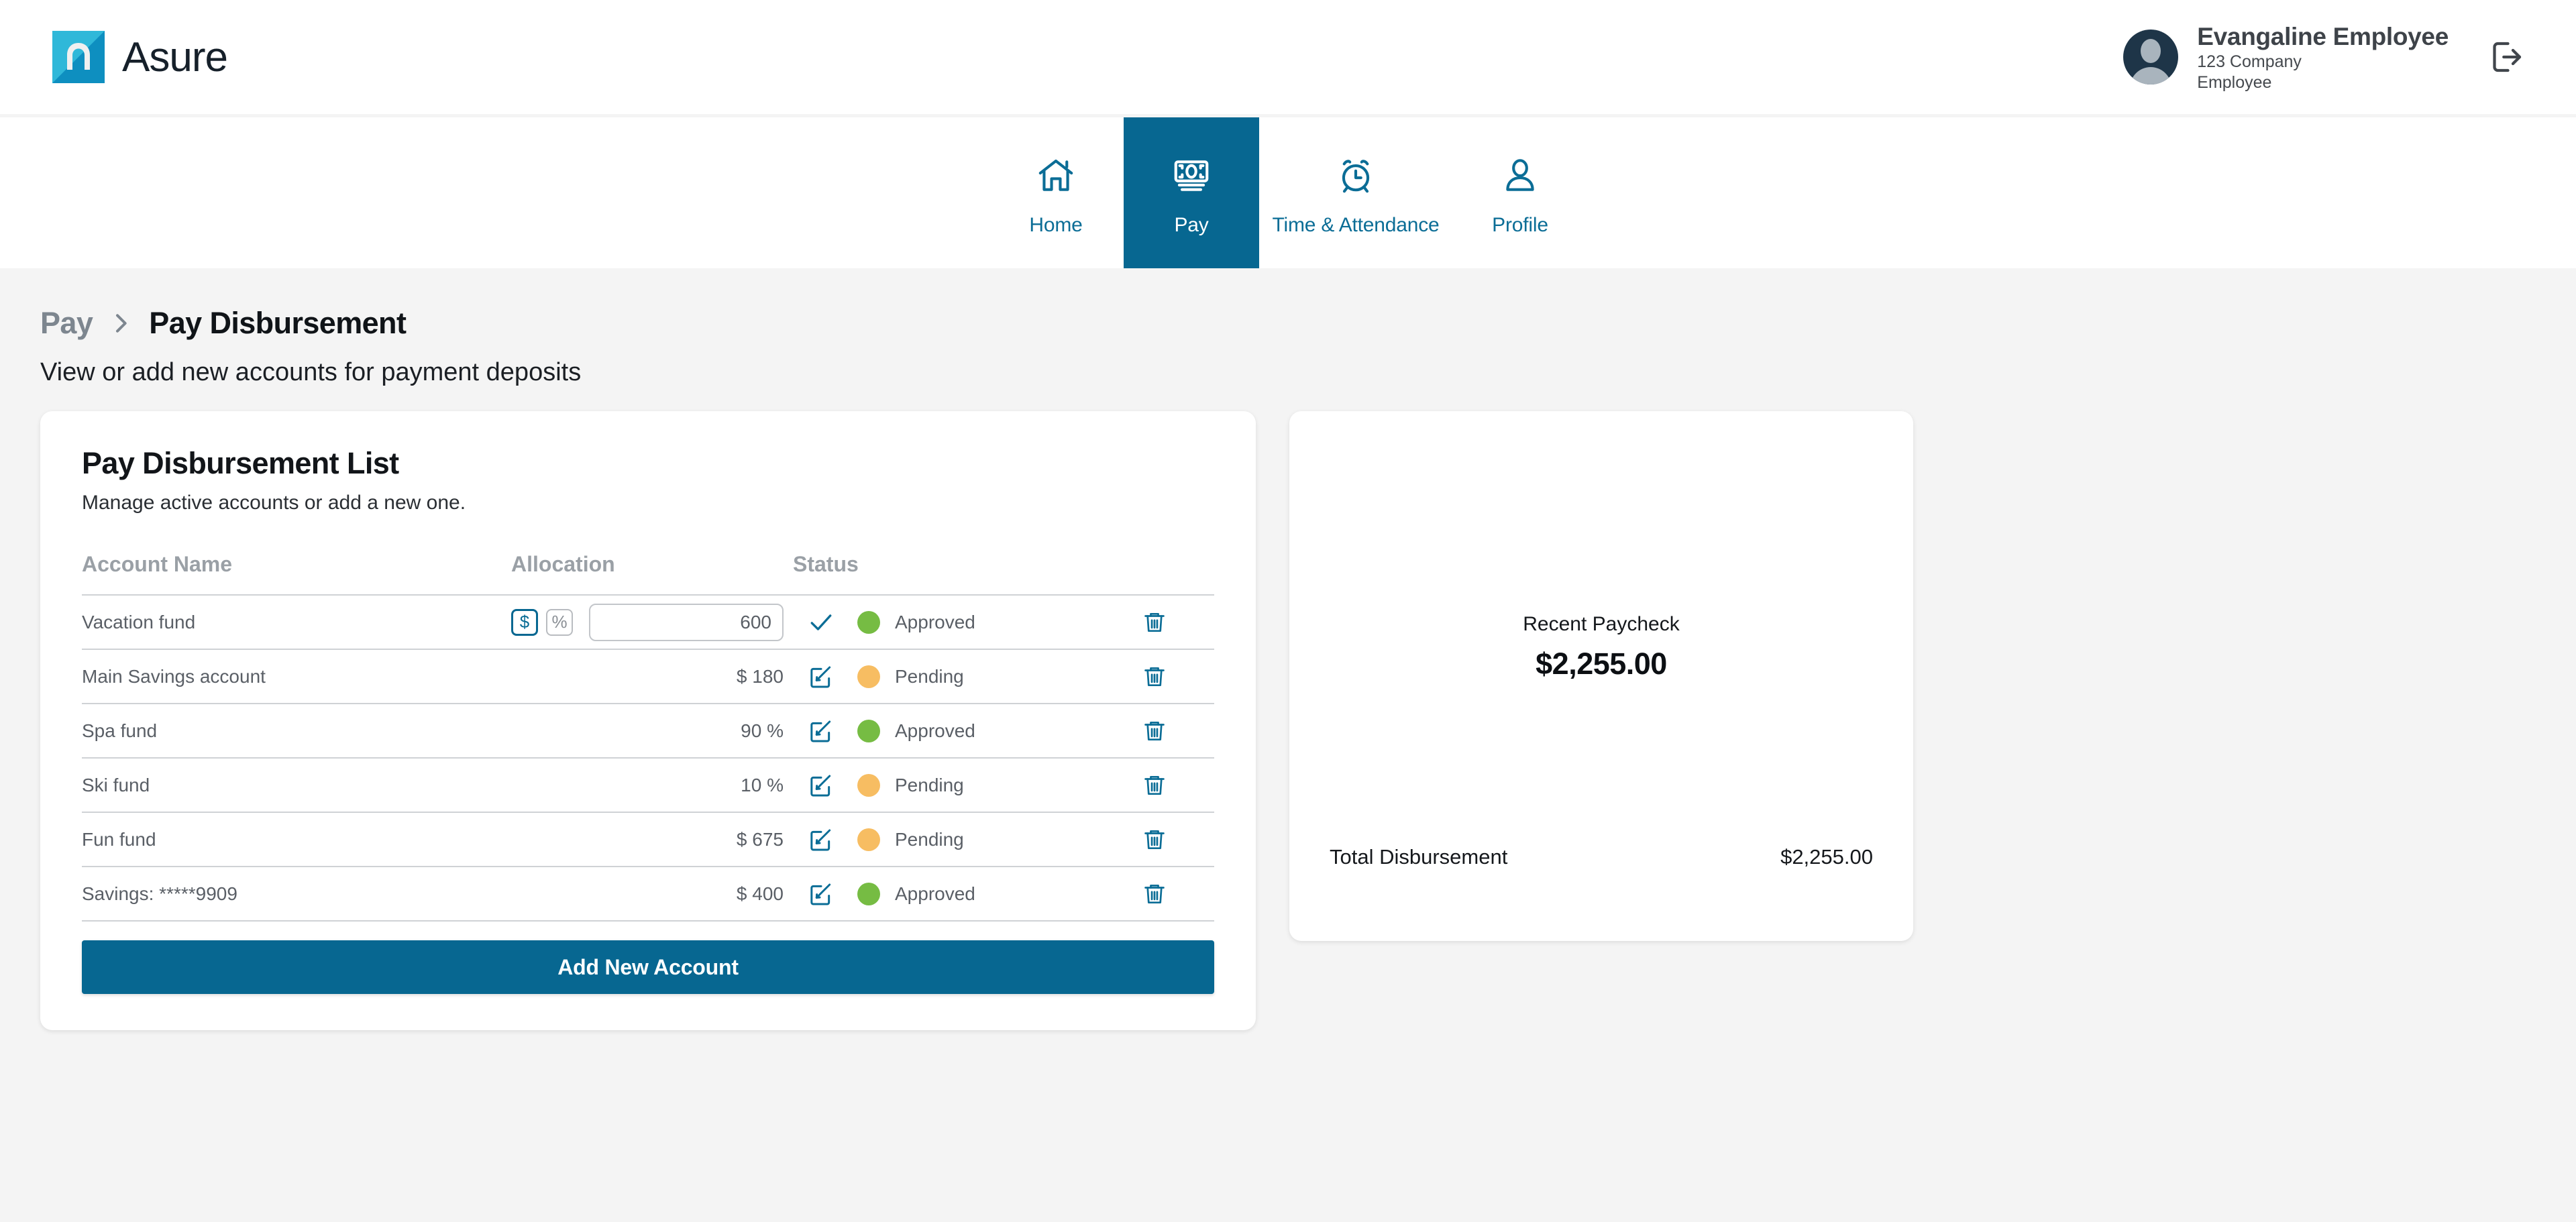 Image resolution: width=2576 pixels, height=1222 pixels. I want to click on nav-label-home: Home, so click(1056, 224).